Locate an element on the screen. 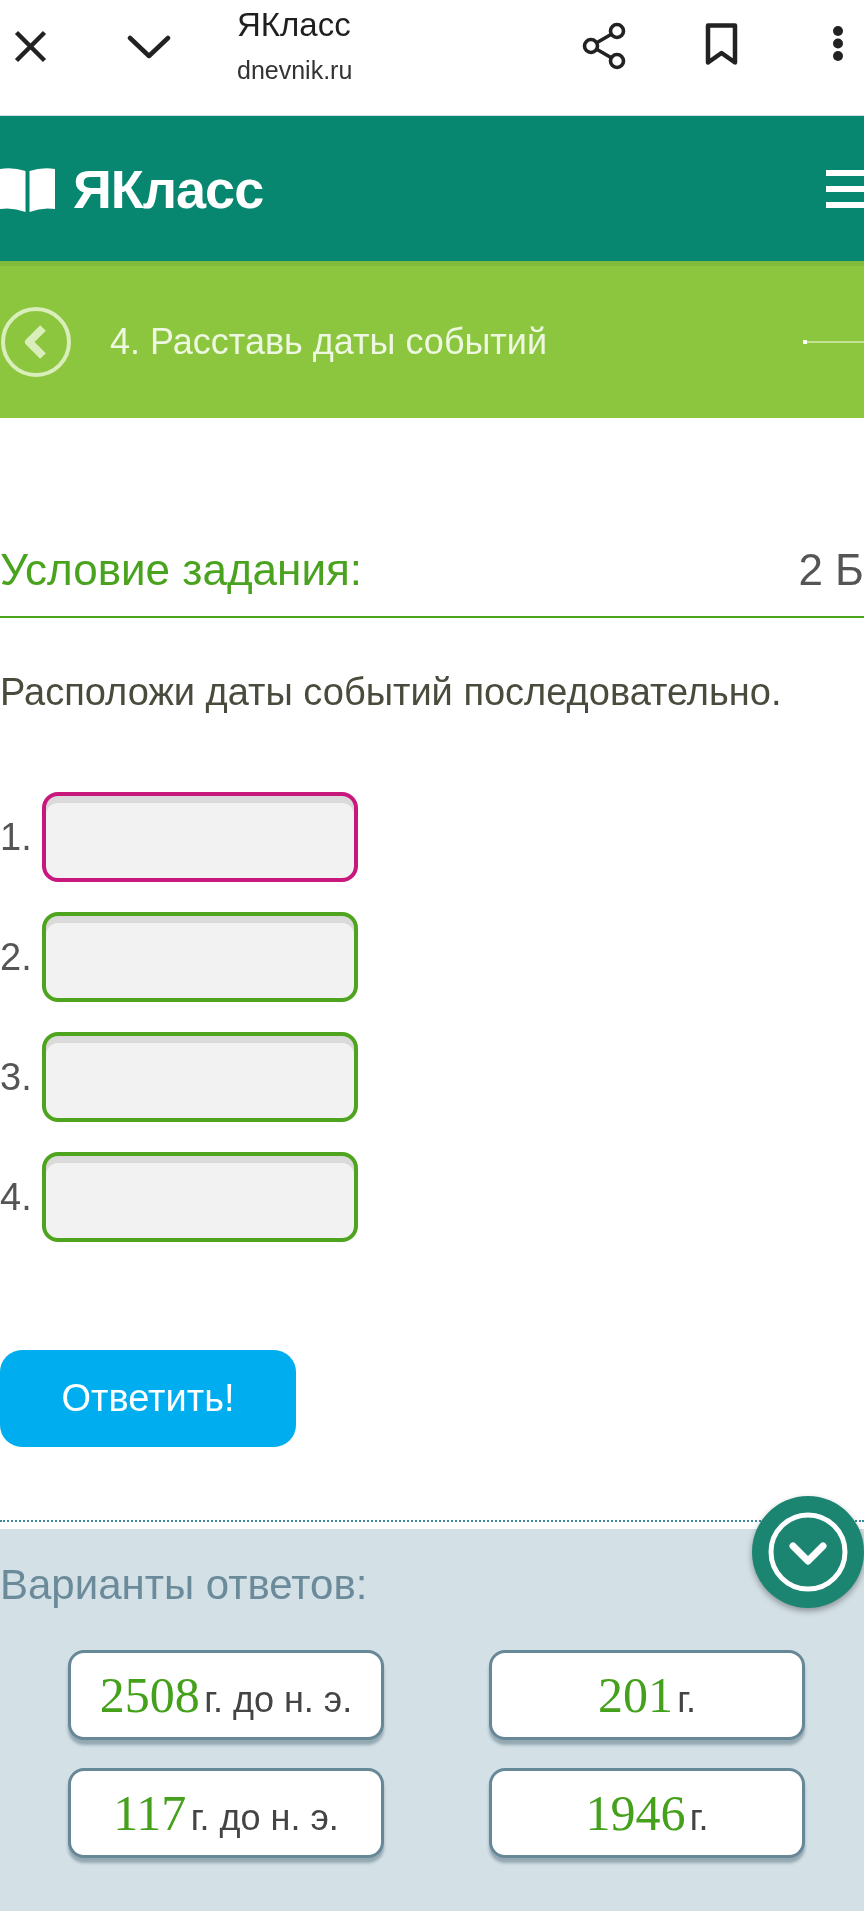 The width and height of the screenshot is (864, 1920). answer-option: 117 г. до н. э. is located at coordinates (226, 1813).